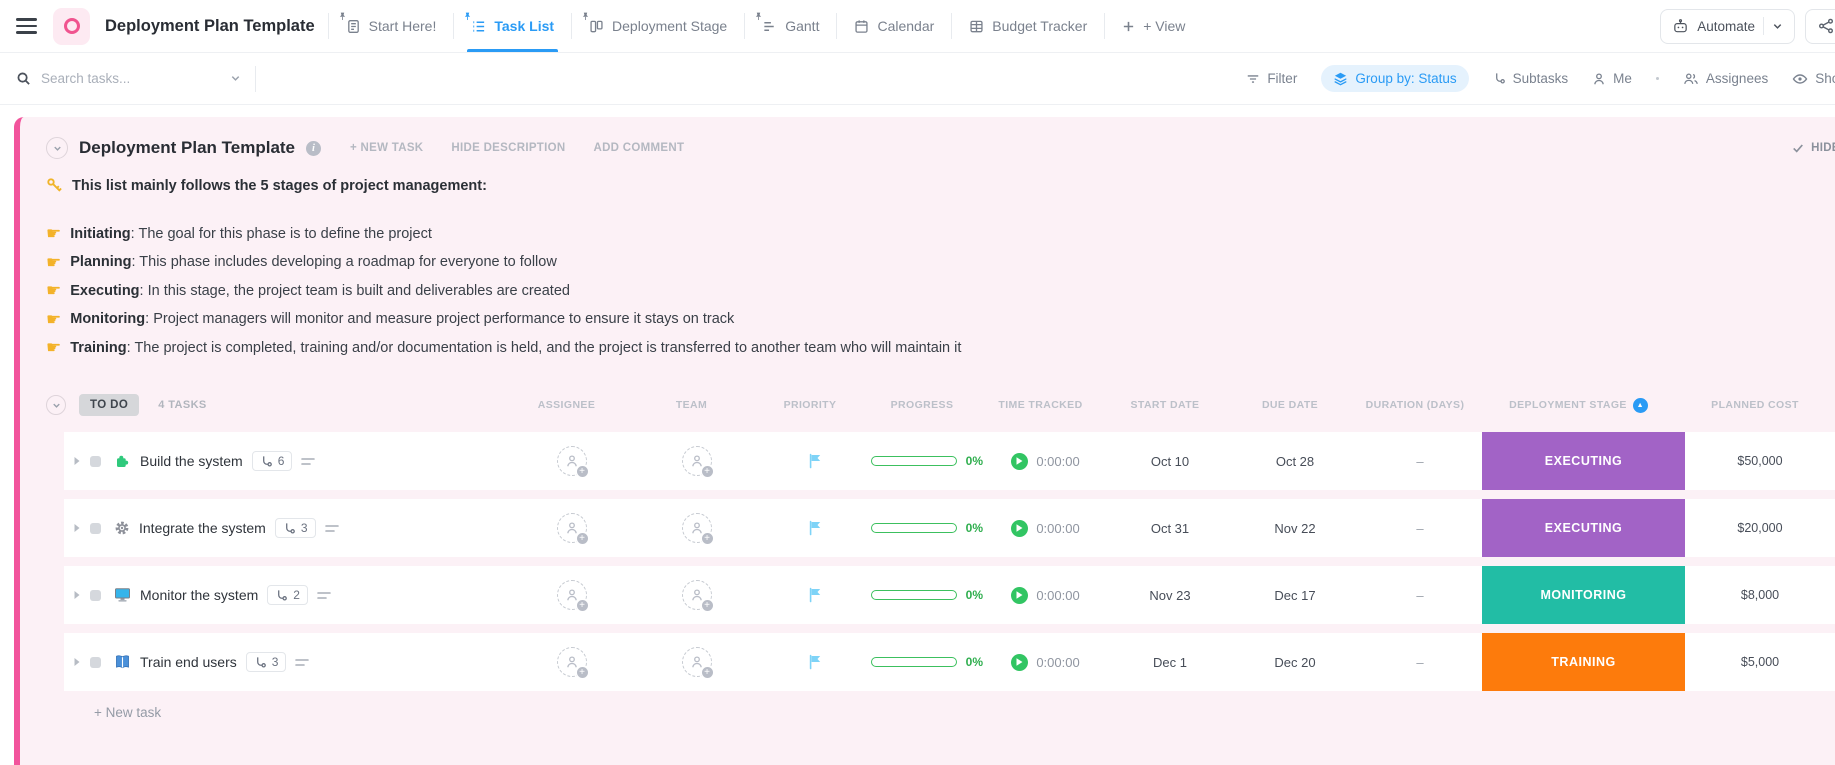  Describe the element at coordinates (512, 26) in the screenshot. I see `tab-task-list: Task List` at that location.